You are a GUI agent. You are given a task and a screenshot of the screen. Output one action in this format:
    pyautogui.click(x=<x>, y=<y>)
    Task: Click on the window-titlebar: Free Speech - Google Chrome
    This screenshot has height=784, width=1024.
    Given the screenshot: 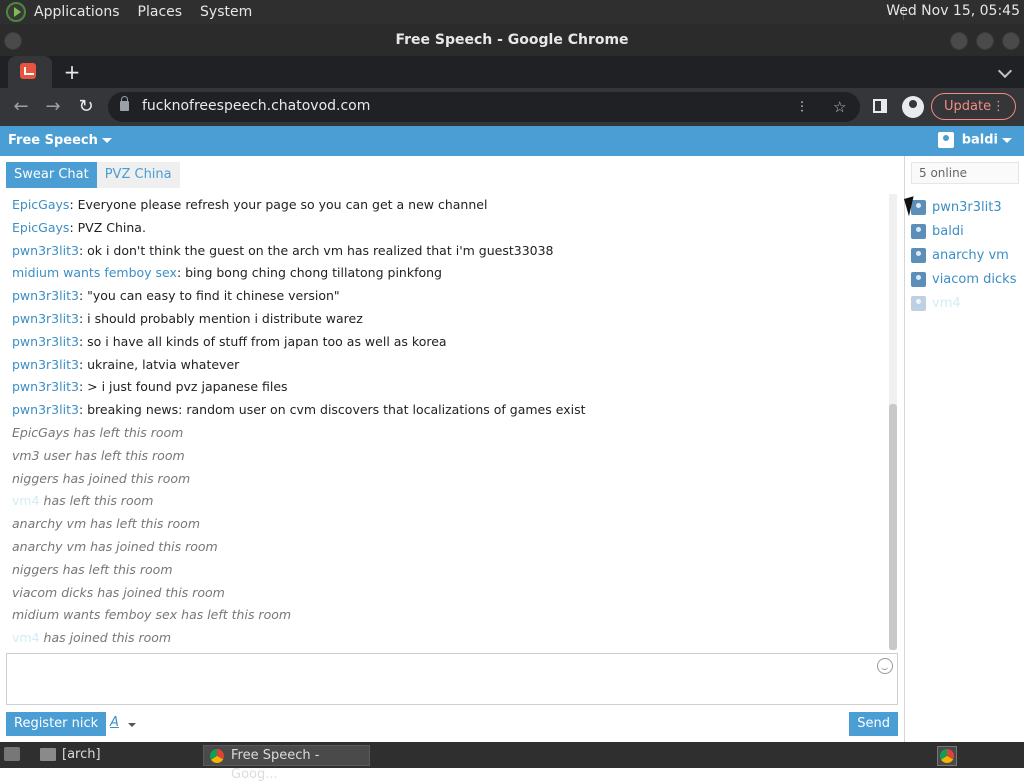 What is the action you would take?
    pyautogui.click(x=512, y=40)
    